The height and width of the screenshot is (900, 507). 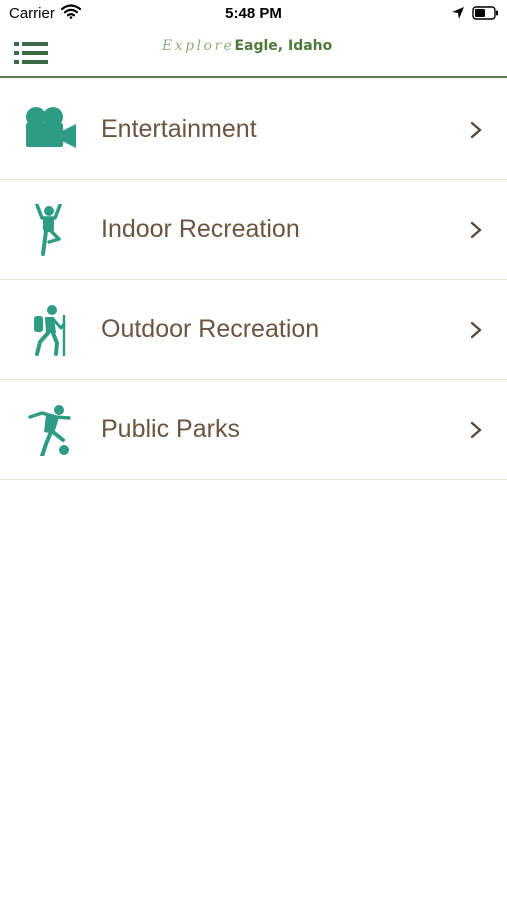 I want to click on list-item-indoor-recreation: Indoor Recreation, so click(x=253, y=230).